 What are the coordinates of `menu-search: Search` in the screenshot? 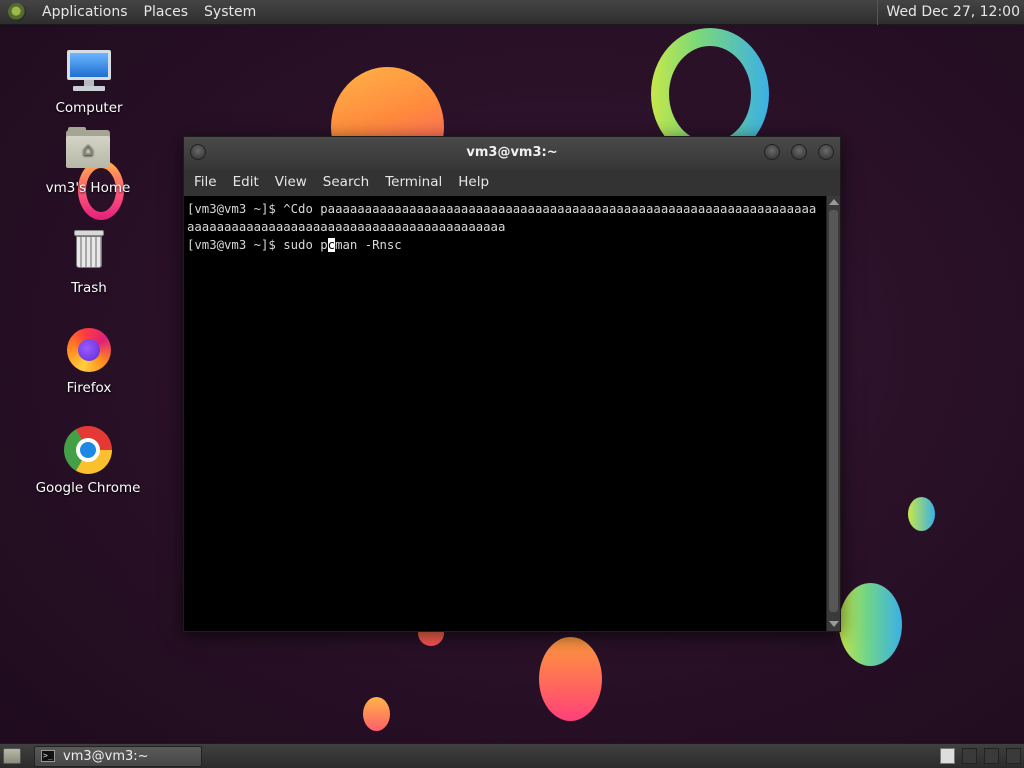 It's located at (346, 182).